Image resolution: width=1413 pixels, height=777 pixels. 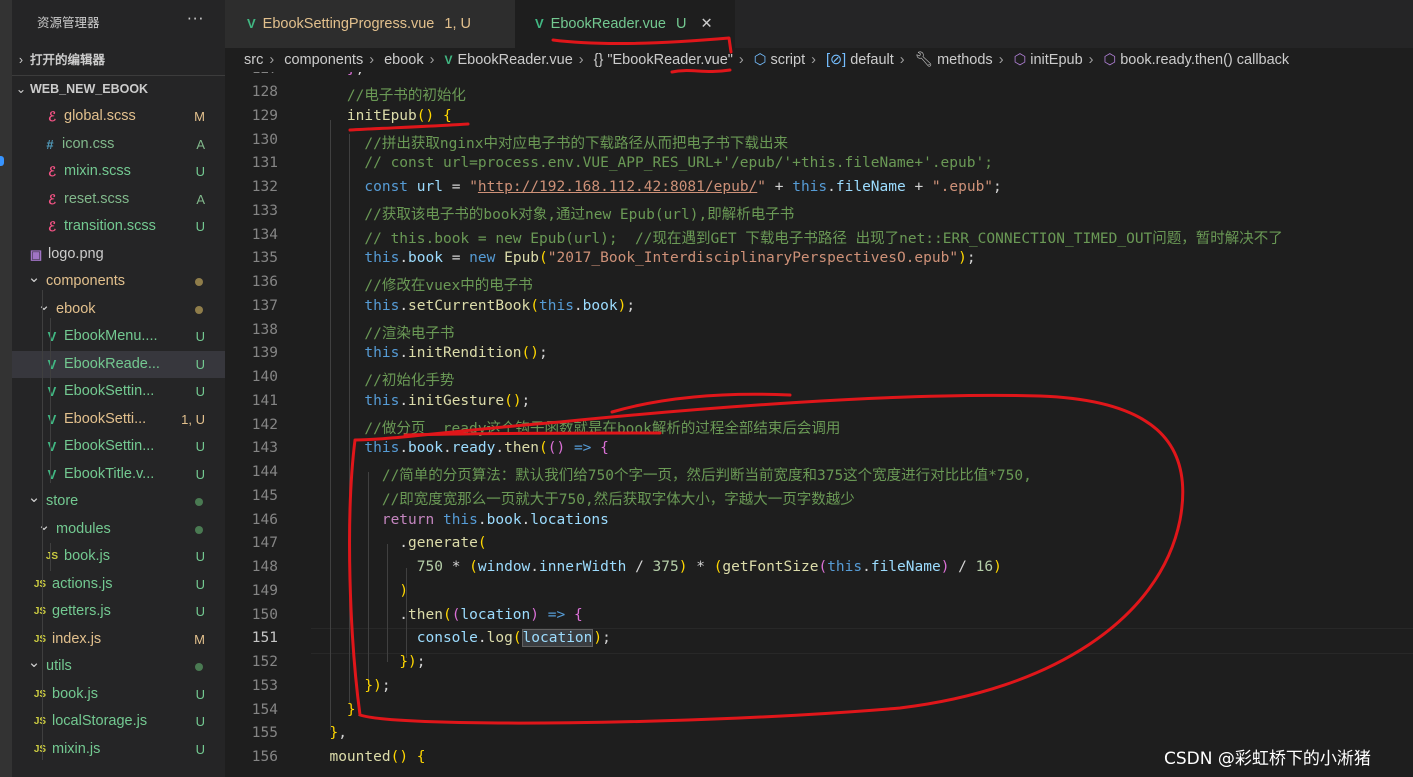 What do you see at coordinates (409, 127) in the screenshot?
I see `annotation-underline-initepub` at bounding box center [409, 127].